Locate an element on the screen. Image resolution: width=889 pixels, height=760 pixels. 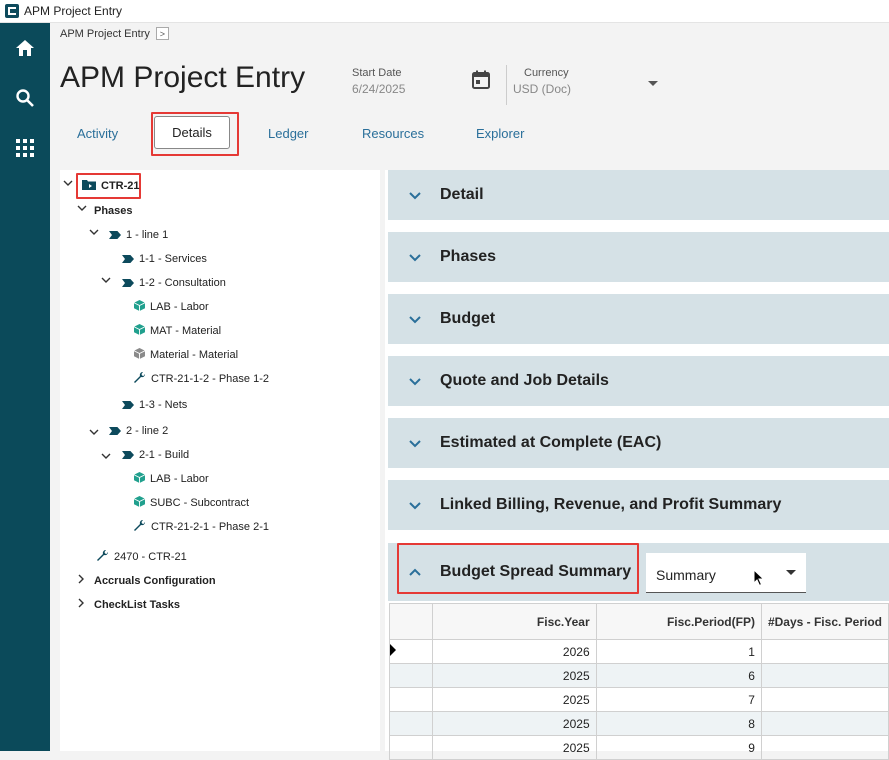
start-date-field: 6/24/2025 is located at coordinates (378, 89).